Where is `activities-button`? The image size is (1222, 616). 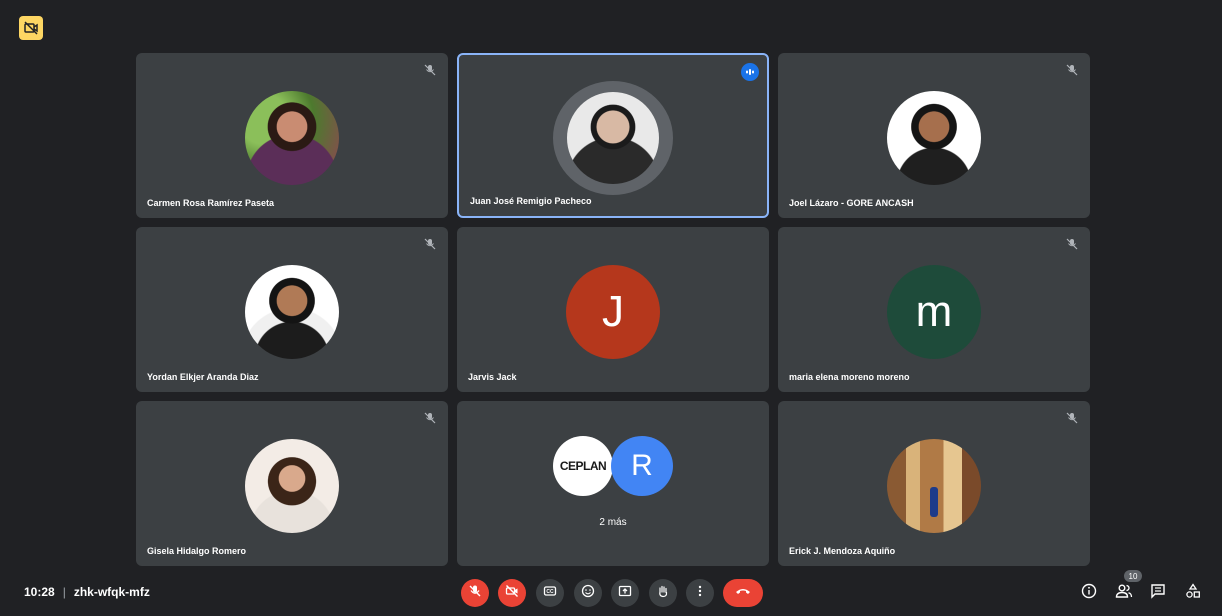 activities-button is located at coordinates (1193, 593).